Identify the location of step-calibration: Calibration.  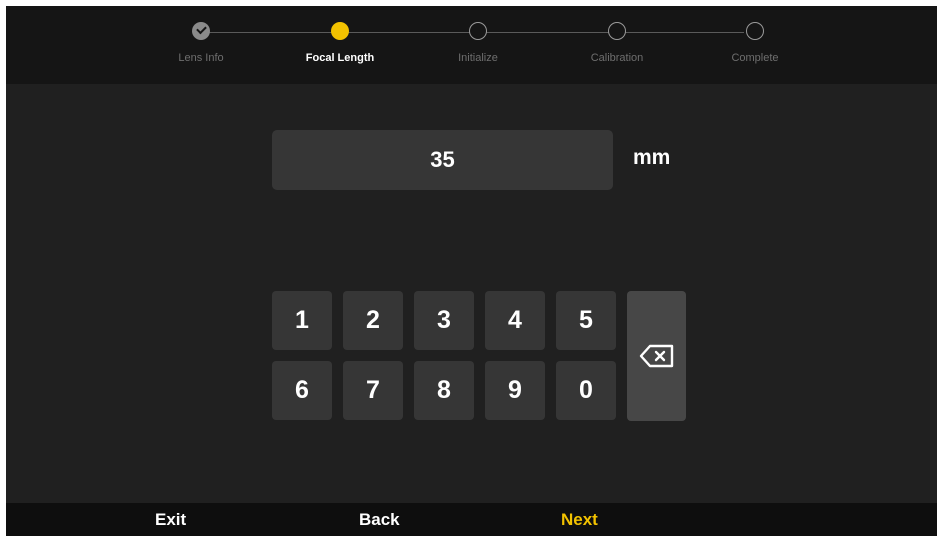
(617, 43).